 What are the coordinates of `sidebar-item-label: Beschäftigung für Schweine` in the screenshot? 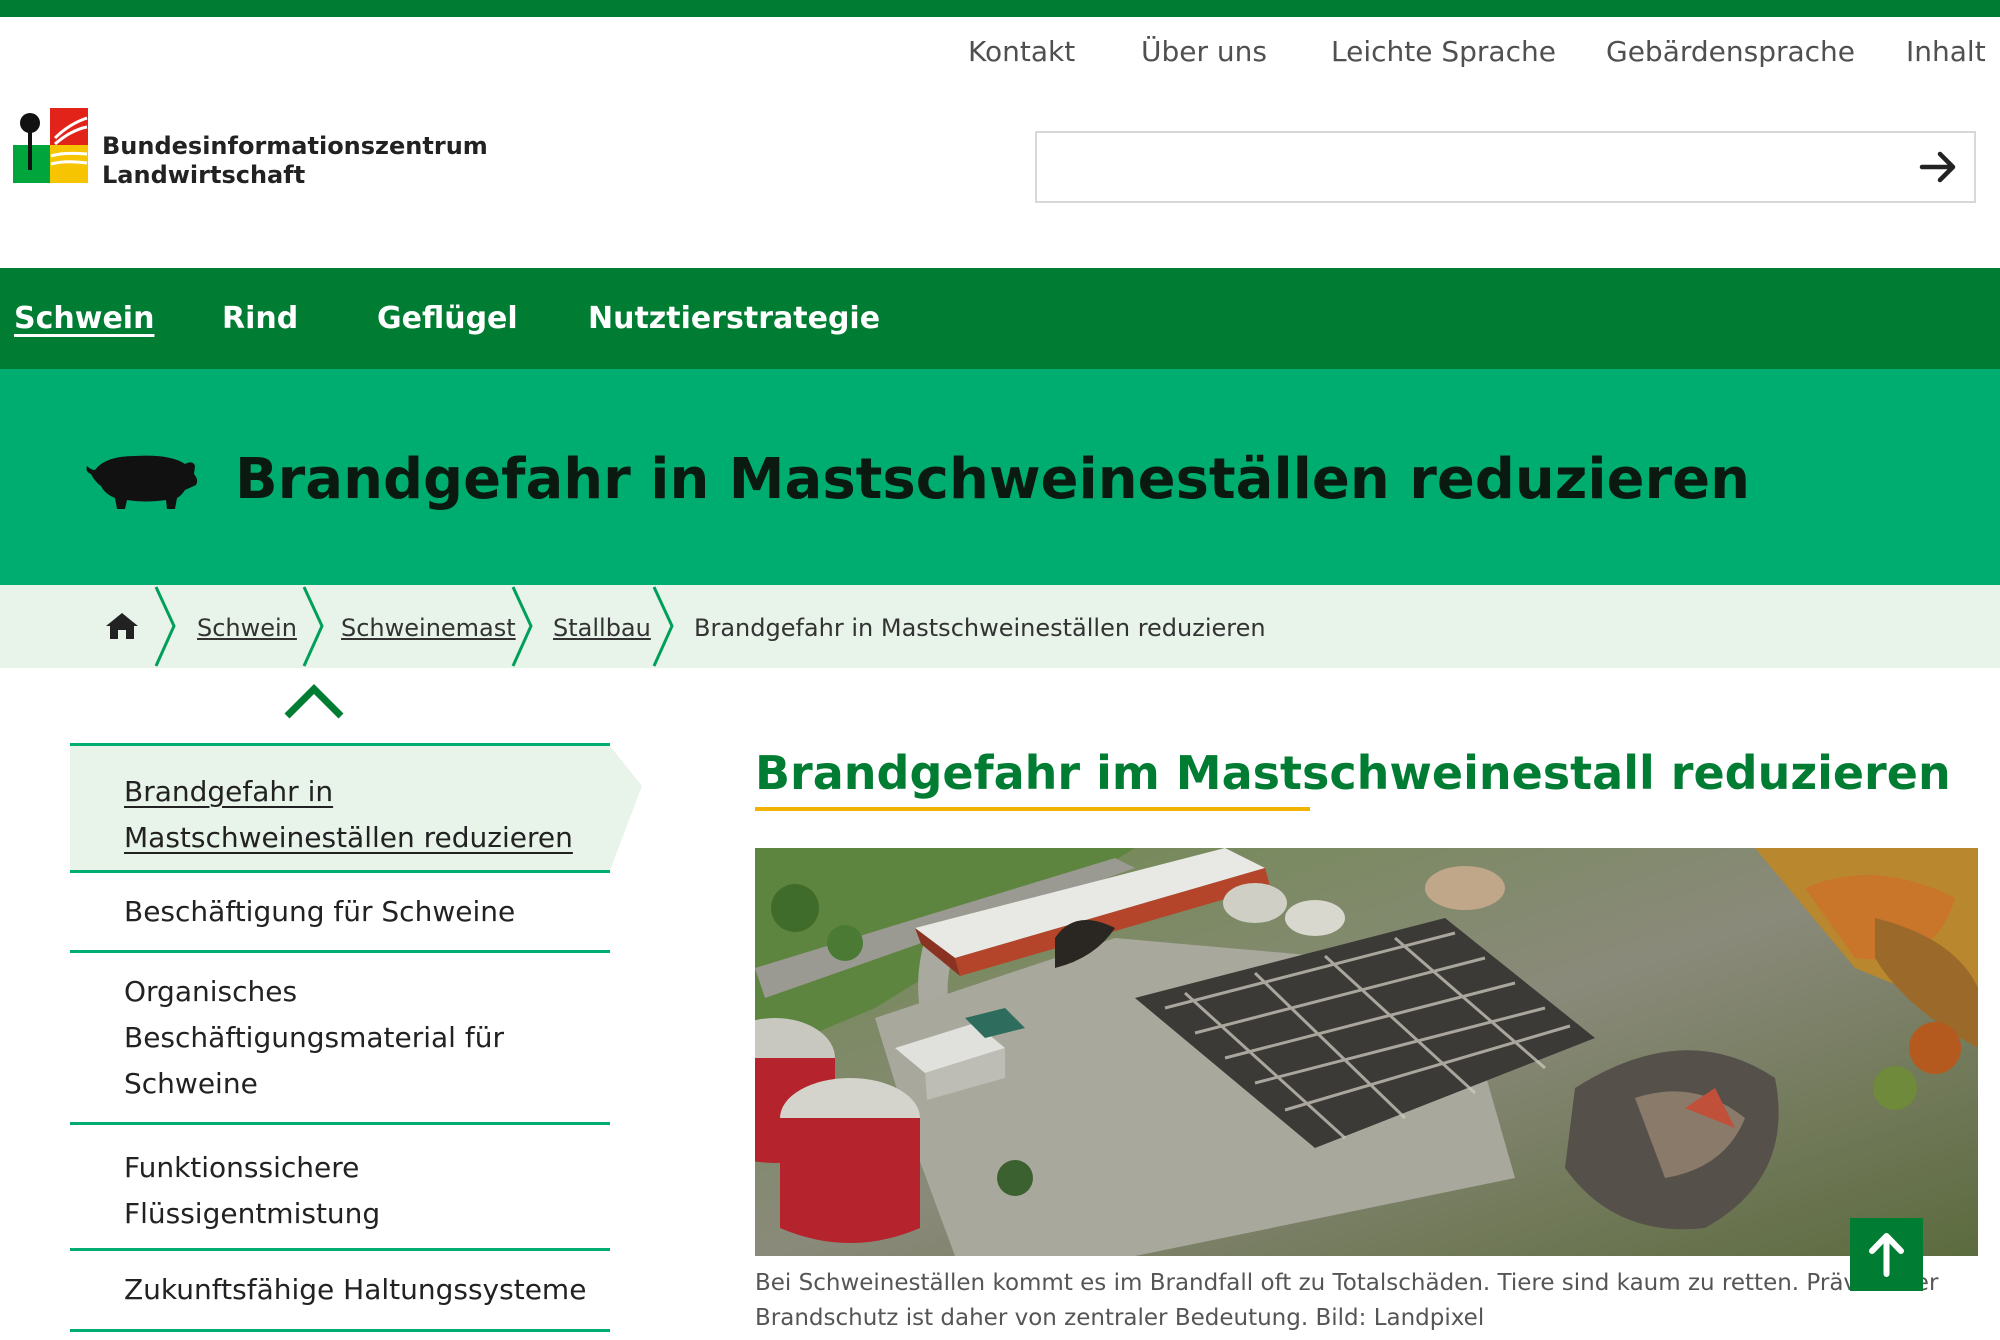 It's located at (320, 911).